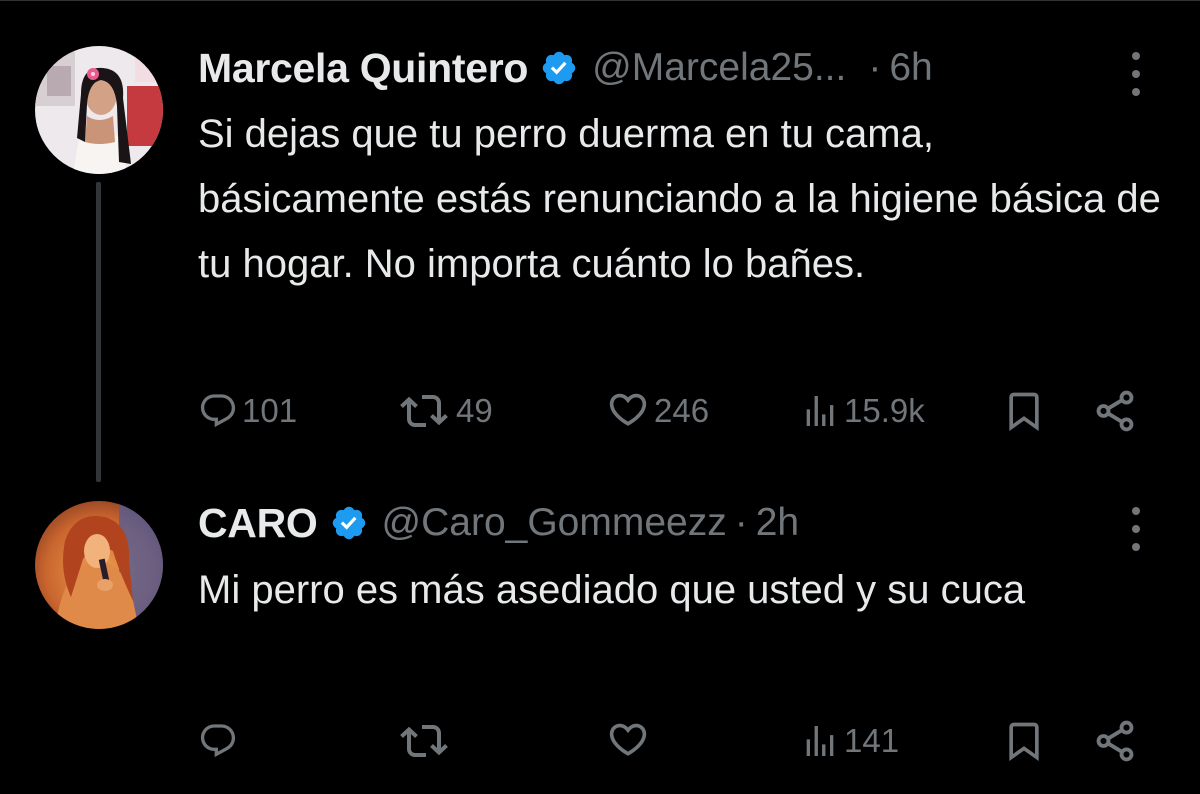 The height and width of the screenshot is (794, 1200). Describe the element at coordinates (474, 410) in the screenshot. I see `repost-count: 49` at that location.